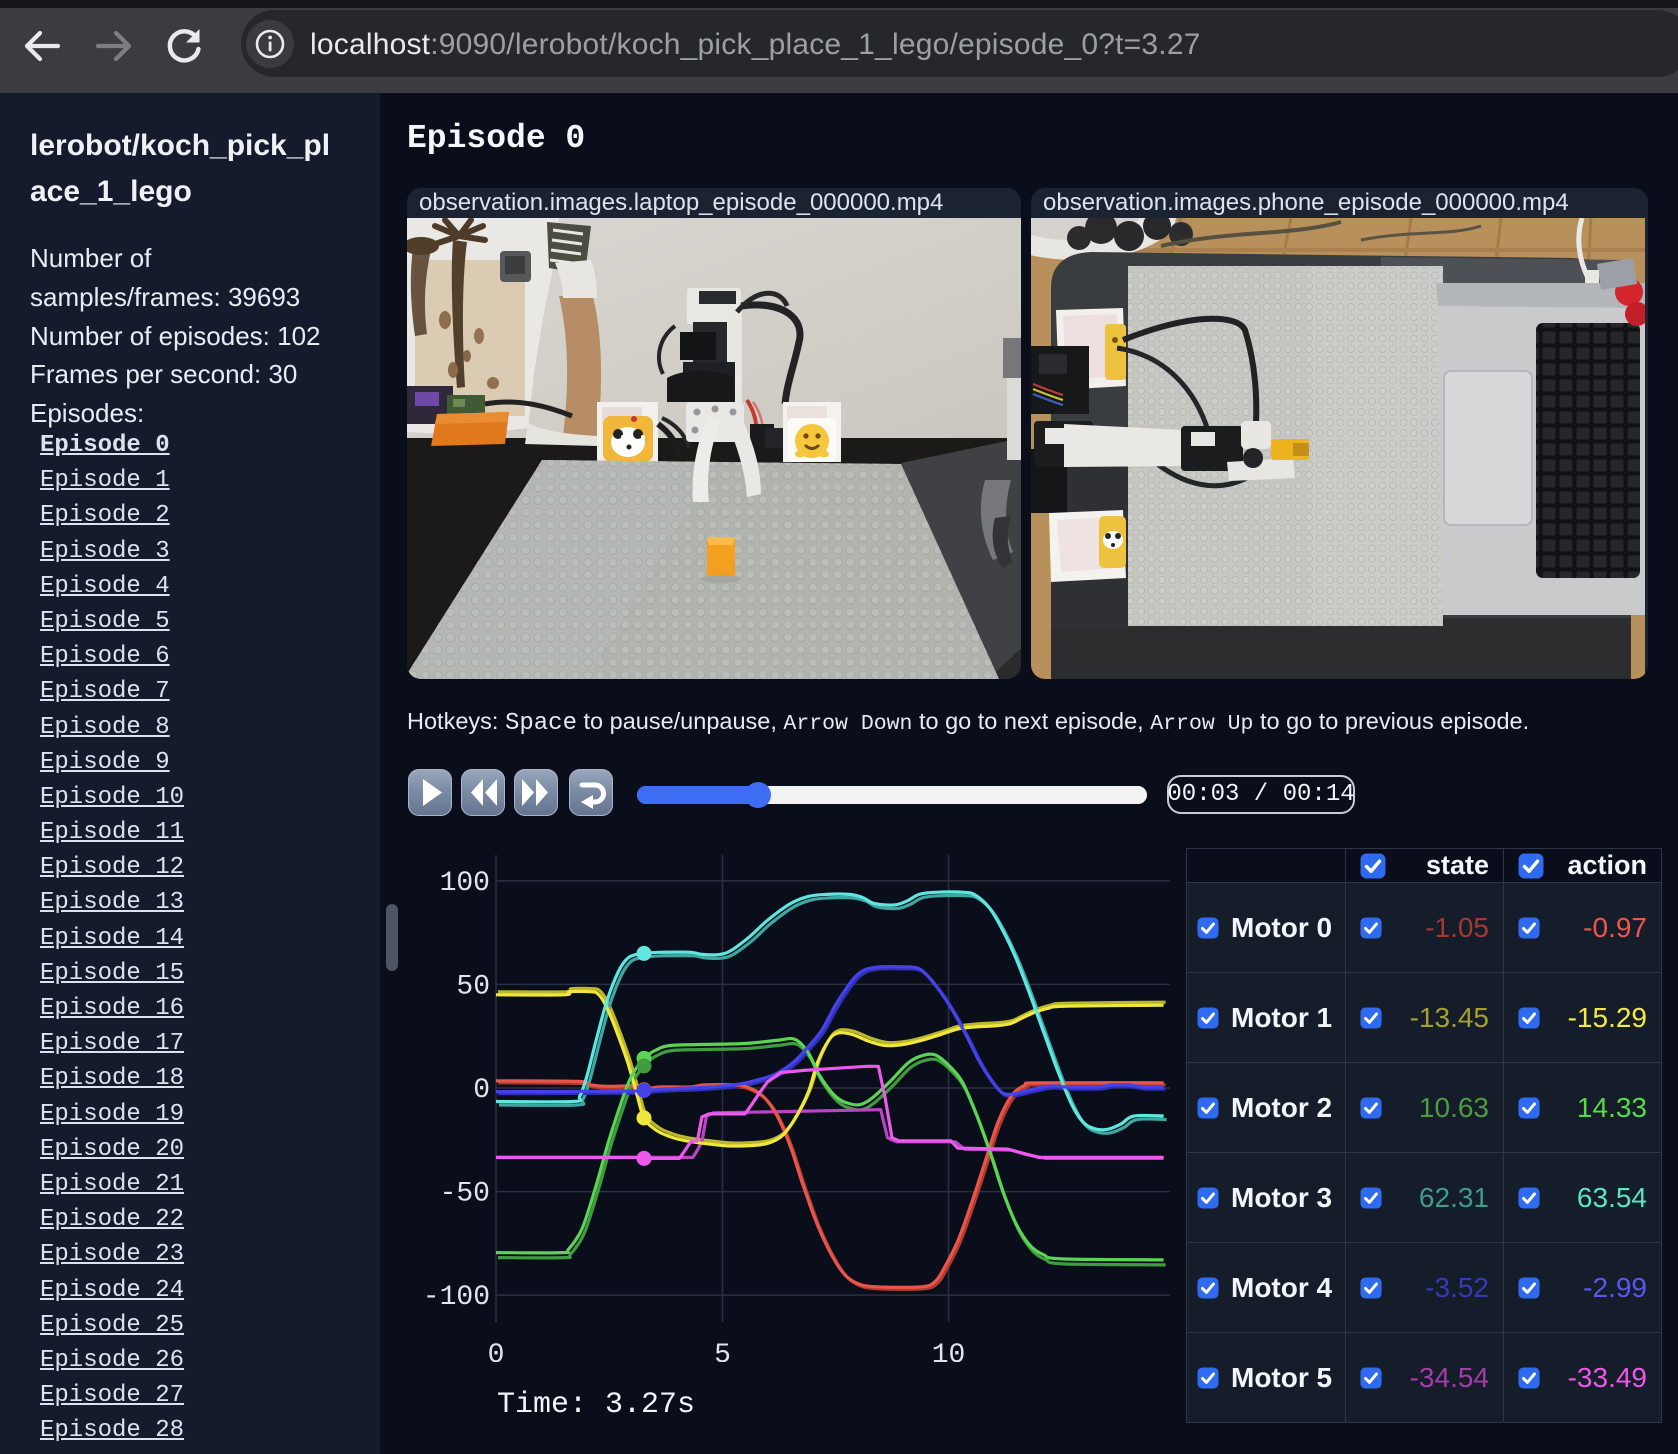  Describe the element at coordinates (456, 1297) in the screenshot. I see `svg-text: -100` at that location.